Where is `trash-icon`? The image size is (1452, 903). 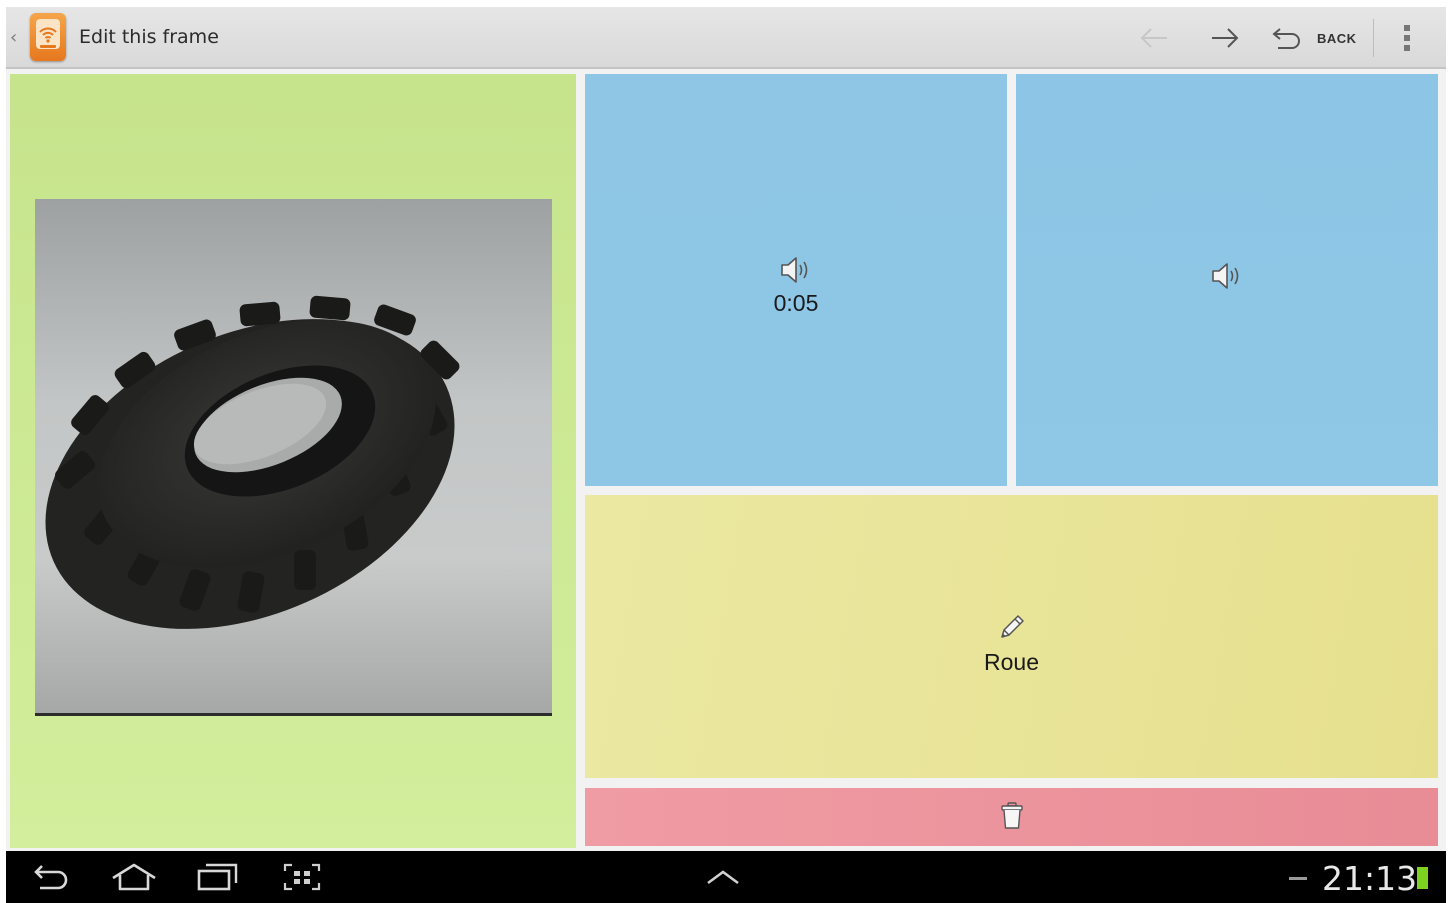
trash-icon is located at coordinates (1011, 815).